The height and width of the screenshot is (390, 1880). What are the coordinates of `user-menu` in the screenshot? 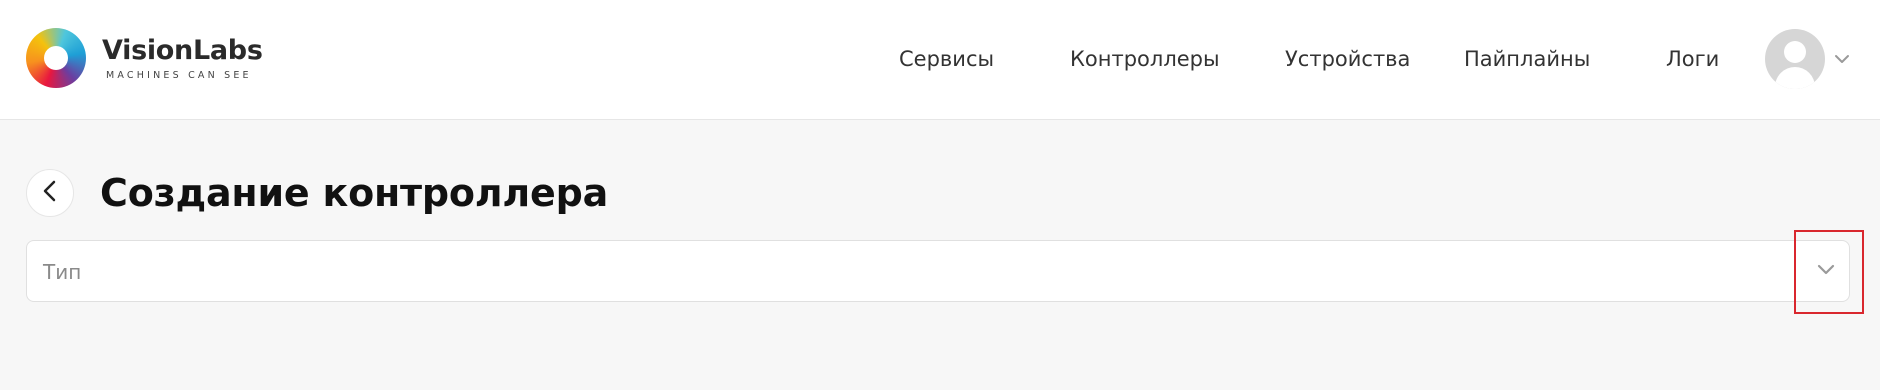 It's located at (1808, 59).